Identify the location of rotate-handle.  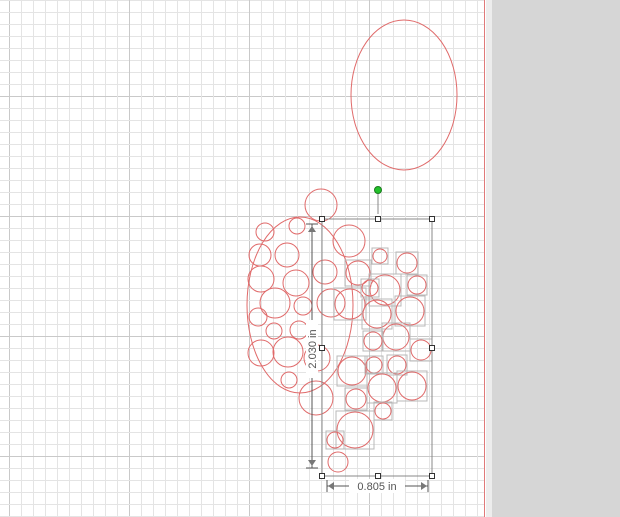
(378, 190).